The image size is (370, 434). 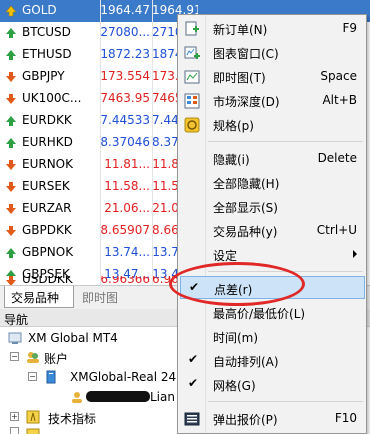 What do you see at coordinates (240, 30) in the screenshot?
I see `menu-item-label: 新订单(N)` at bounding box center [240, 30].